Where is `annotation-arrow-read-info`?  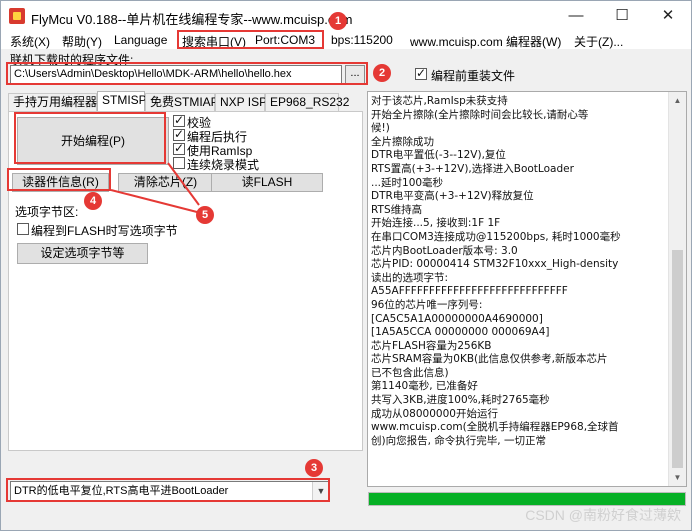 annotation-arrow-read-info is located at coordinates (154, 201).